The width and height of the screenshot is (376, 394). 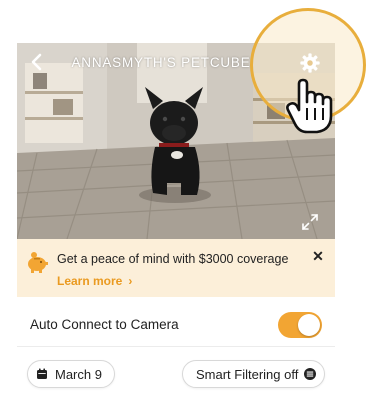 I want to click on auto-connect-toggle, so click(x=300, y=325).